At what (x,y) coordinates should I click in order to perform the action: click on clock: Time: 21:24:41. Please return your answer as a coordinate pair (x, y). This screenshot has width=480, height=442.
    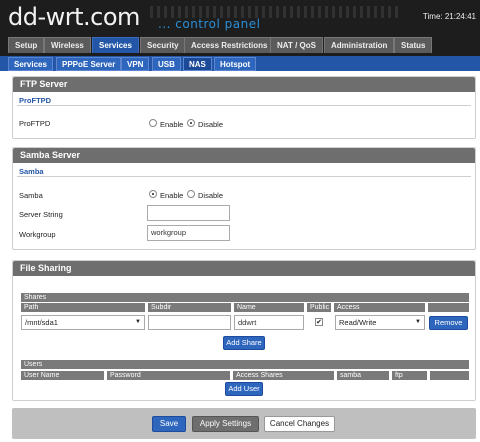
    Looking at the image, I should click on (449, 16).